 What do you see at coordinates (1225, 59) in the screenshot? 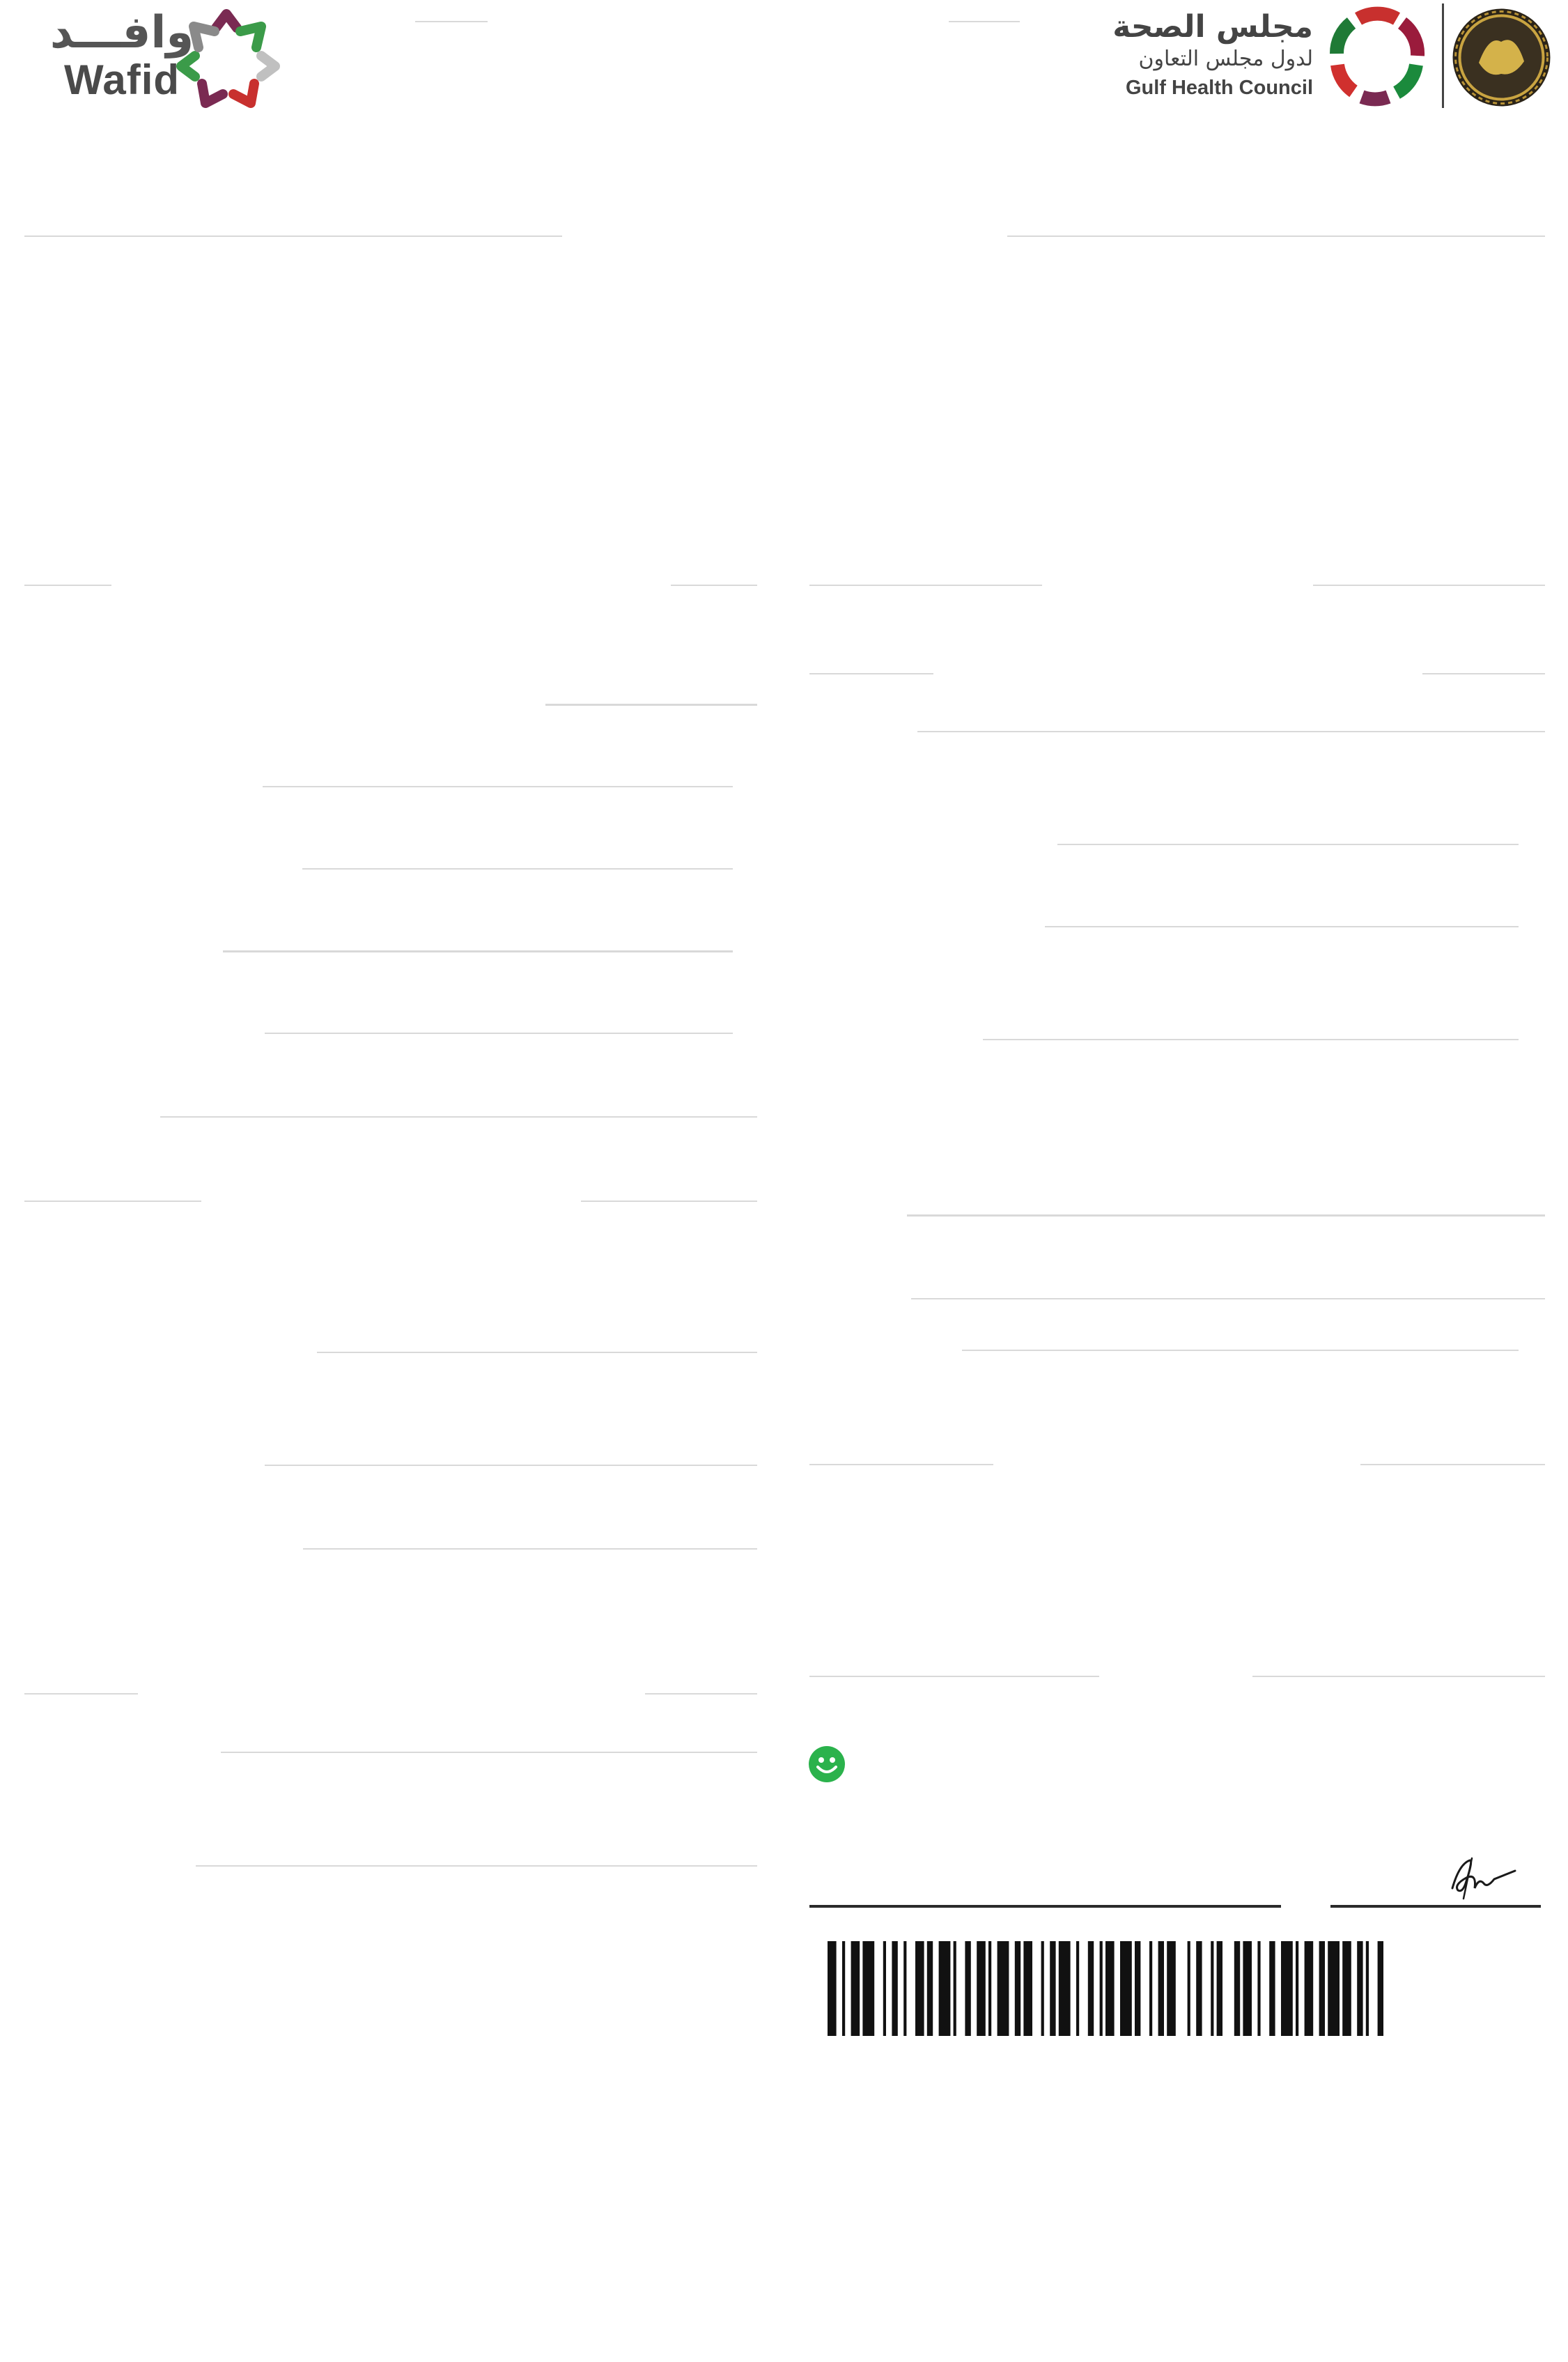
I see `ghc-logo-arabic-subtitle: لدول مجلس التعاون` at bounding box center [1225, 59].